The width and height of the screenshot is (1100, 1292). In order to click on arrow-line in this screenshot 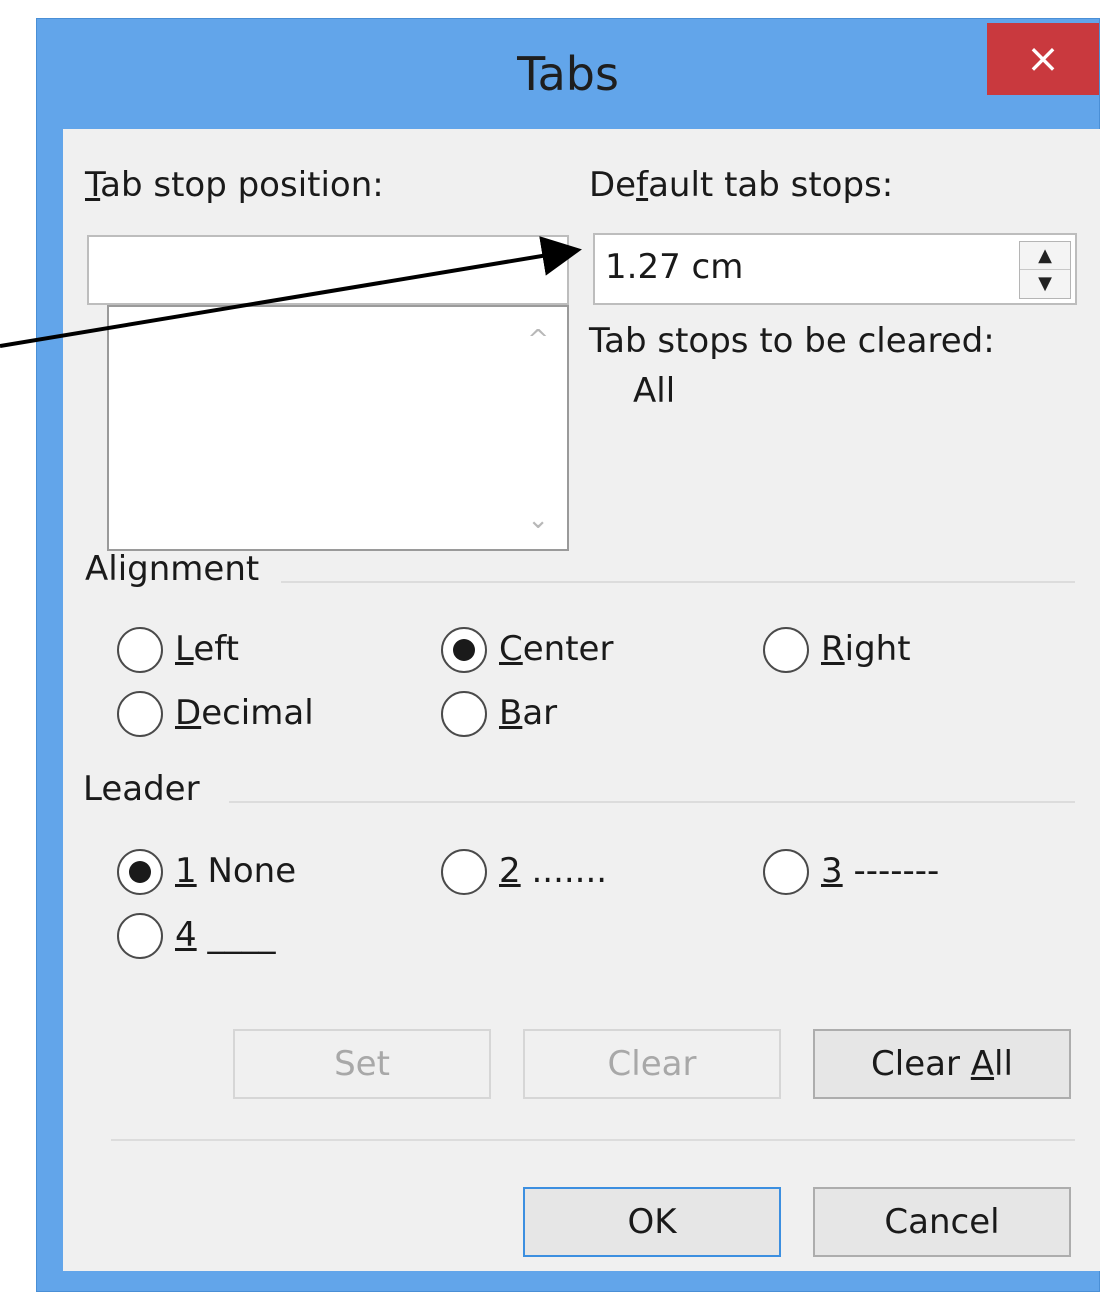, I will do `click(291, 292)`.